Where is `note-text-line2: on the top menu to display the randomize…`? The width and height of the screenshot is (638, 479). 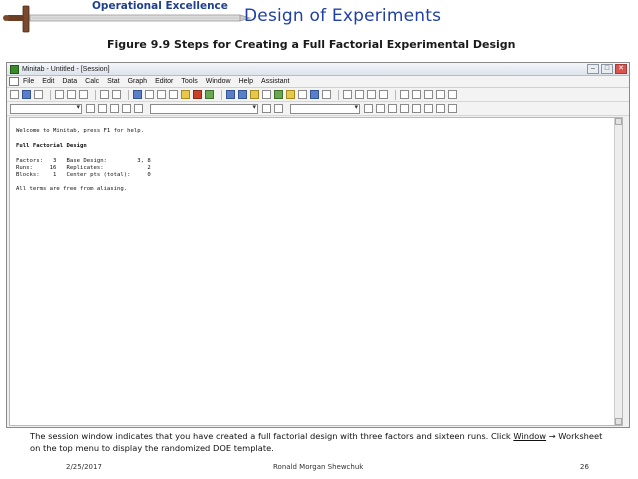
note-text-line2: on the top menu to display the randomize… is located at coordinates (152, 447).